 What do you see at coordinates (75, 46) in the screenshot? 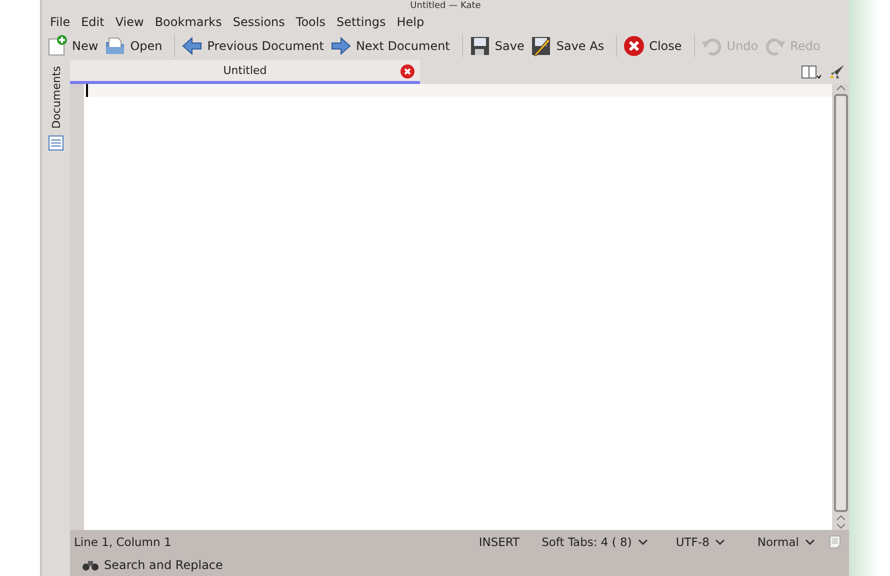
I see `toolbar-button: New` at bounding box center [75, 46].